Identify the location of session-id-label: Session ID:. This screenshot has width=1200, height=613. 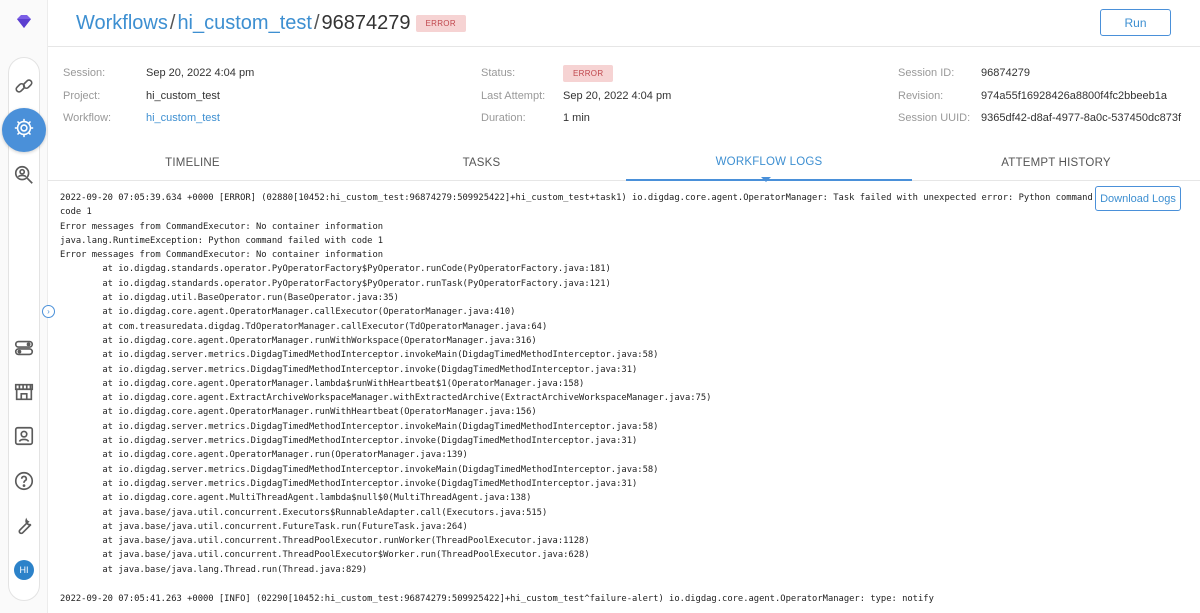
(926, 73).